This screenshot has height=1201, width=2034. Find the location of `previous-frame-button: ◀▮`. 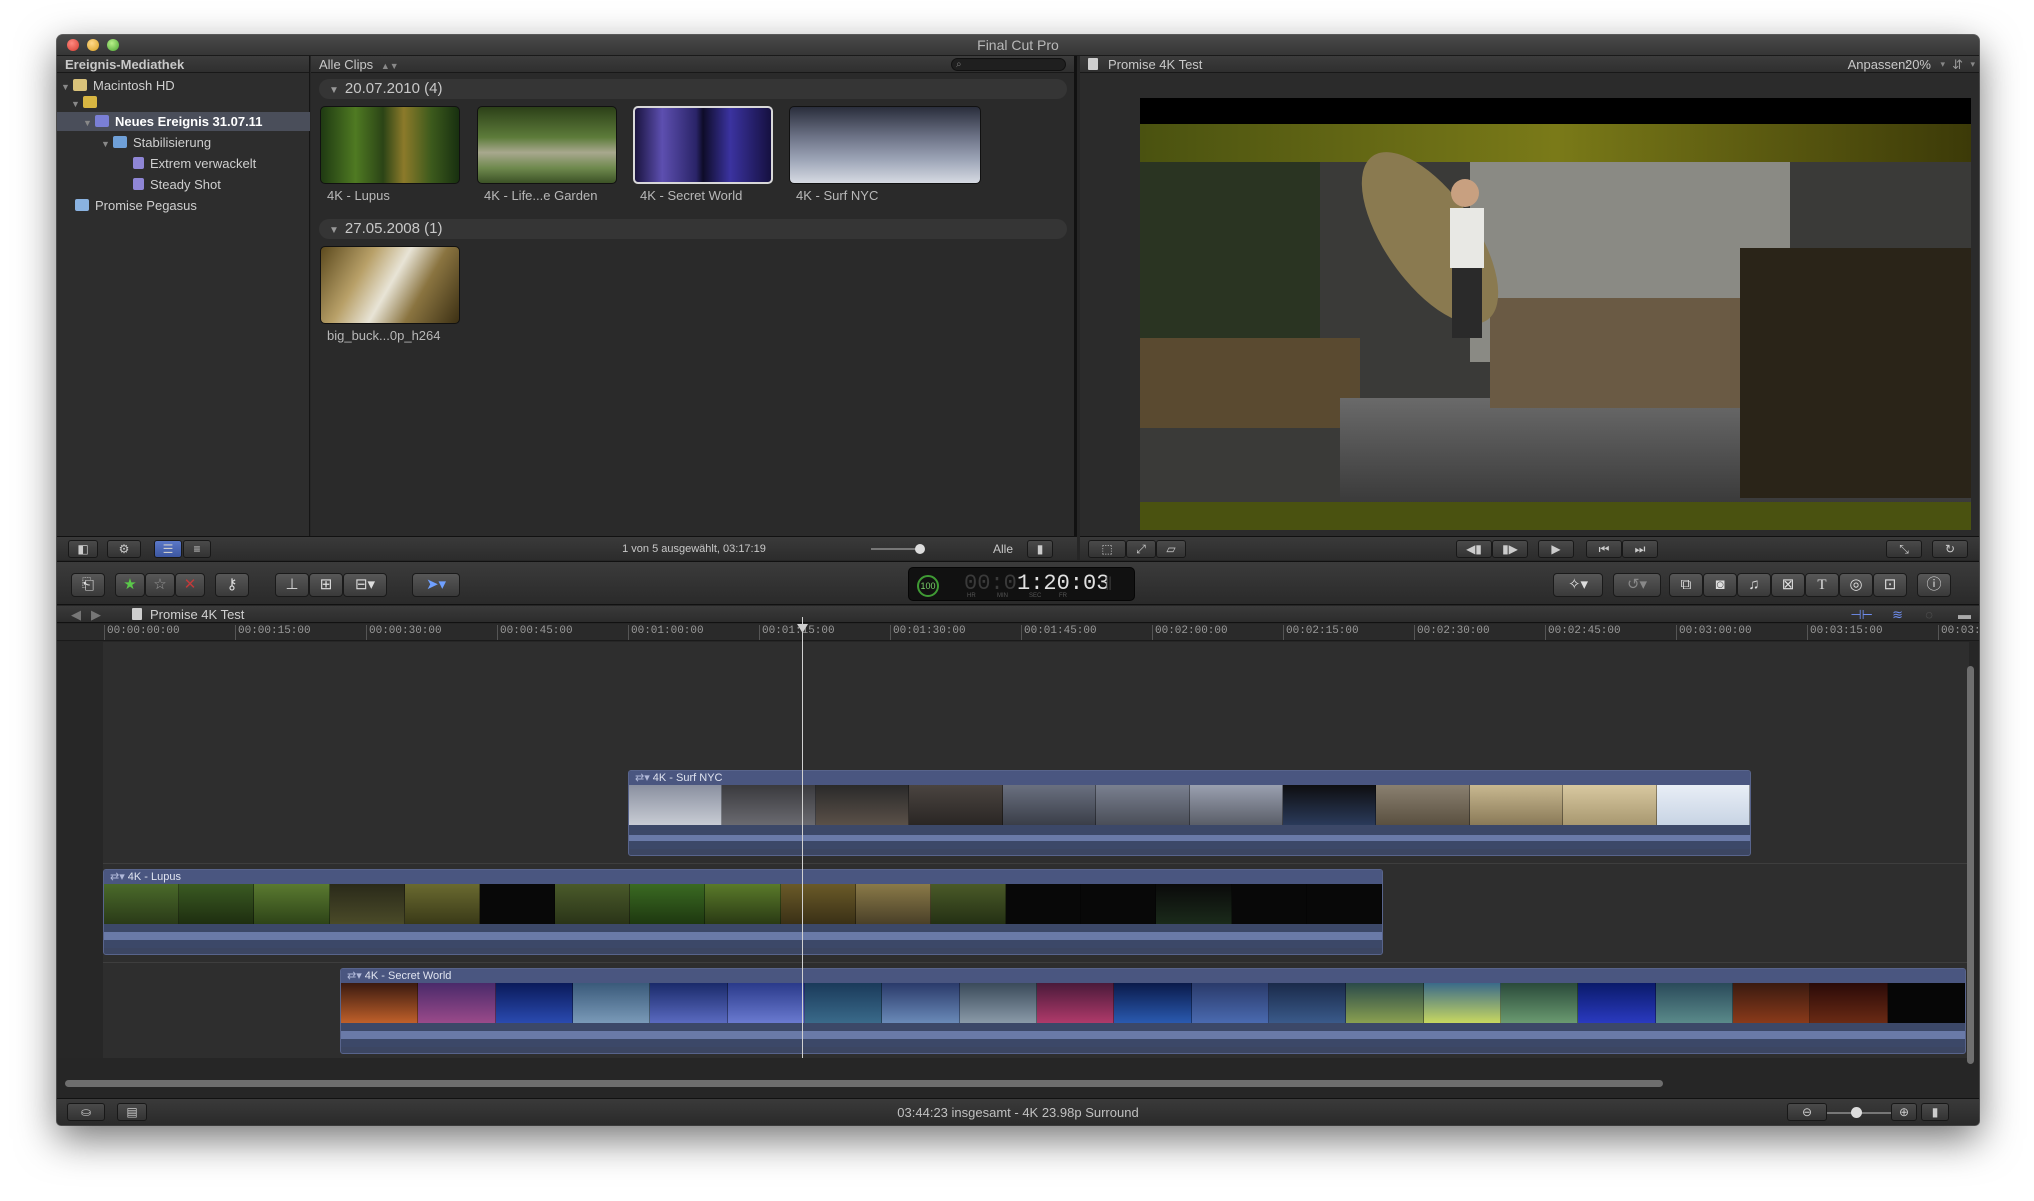

previous-frame-button: ◀▮ is located at coordinates (1474, 549).